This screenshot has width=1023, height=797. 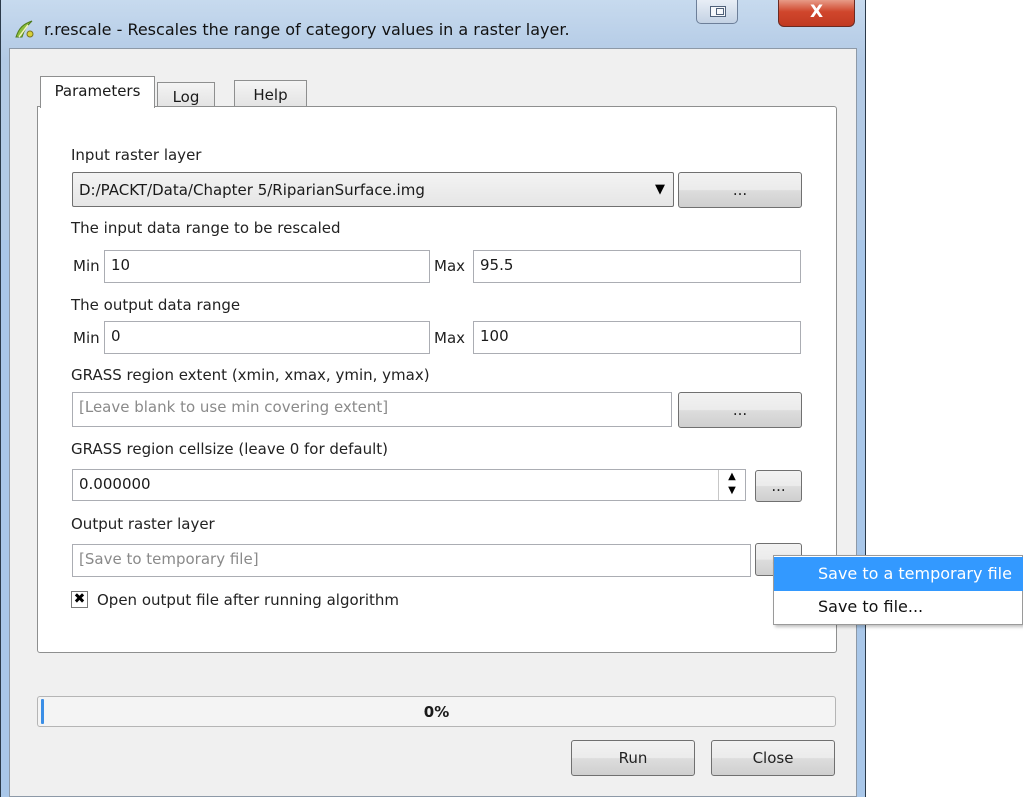 What do you see at coordinates (816, 13) in the screenshot?
I see `window-close-button: X` at bounding box center [816, 13].